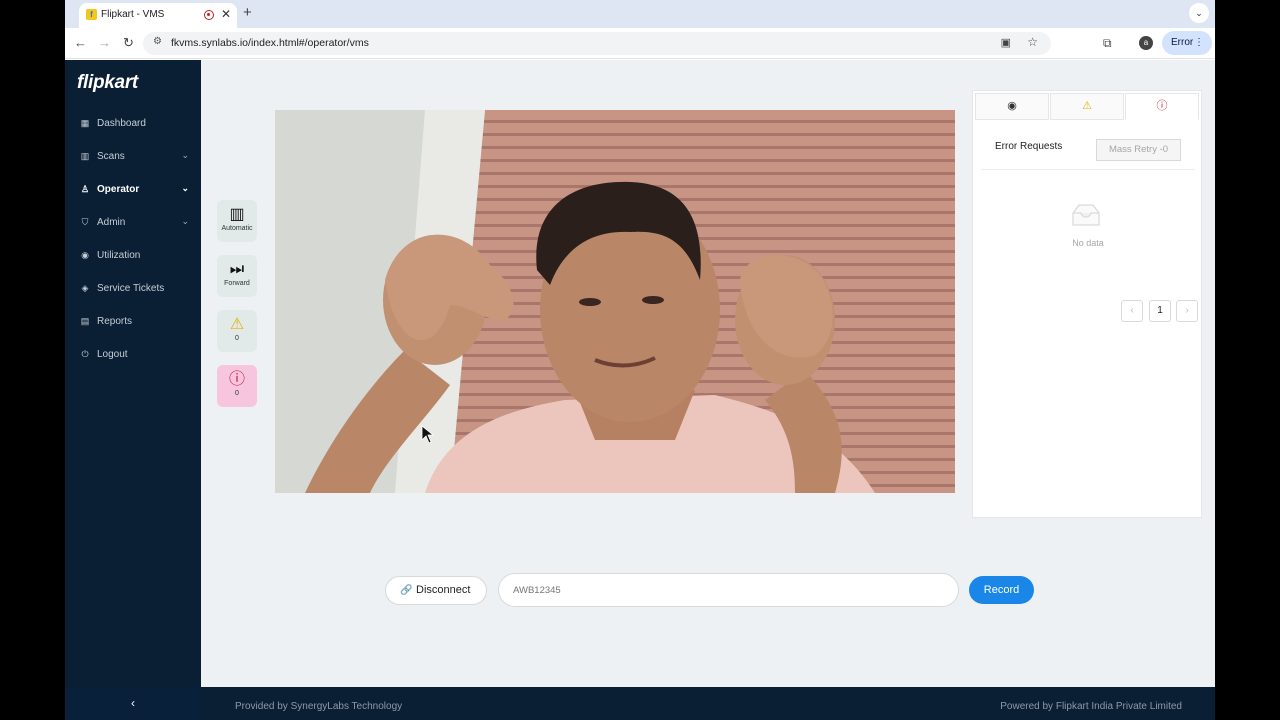  Describe the element at coordinates (157, 41) in the screenshot. I see `site-settings-icon: ⚙` at that location.